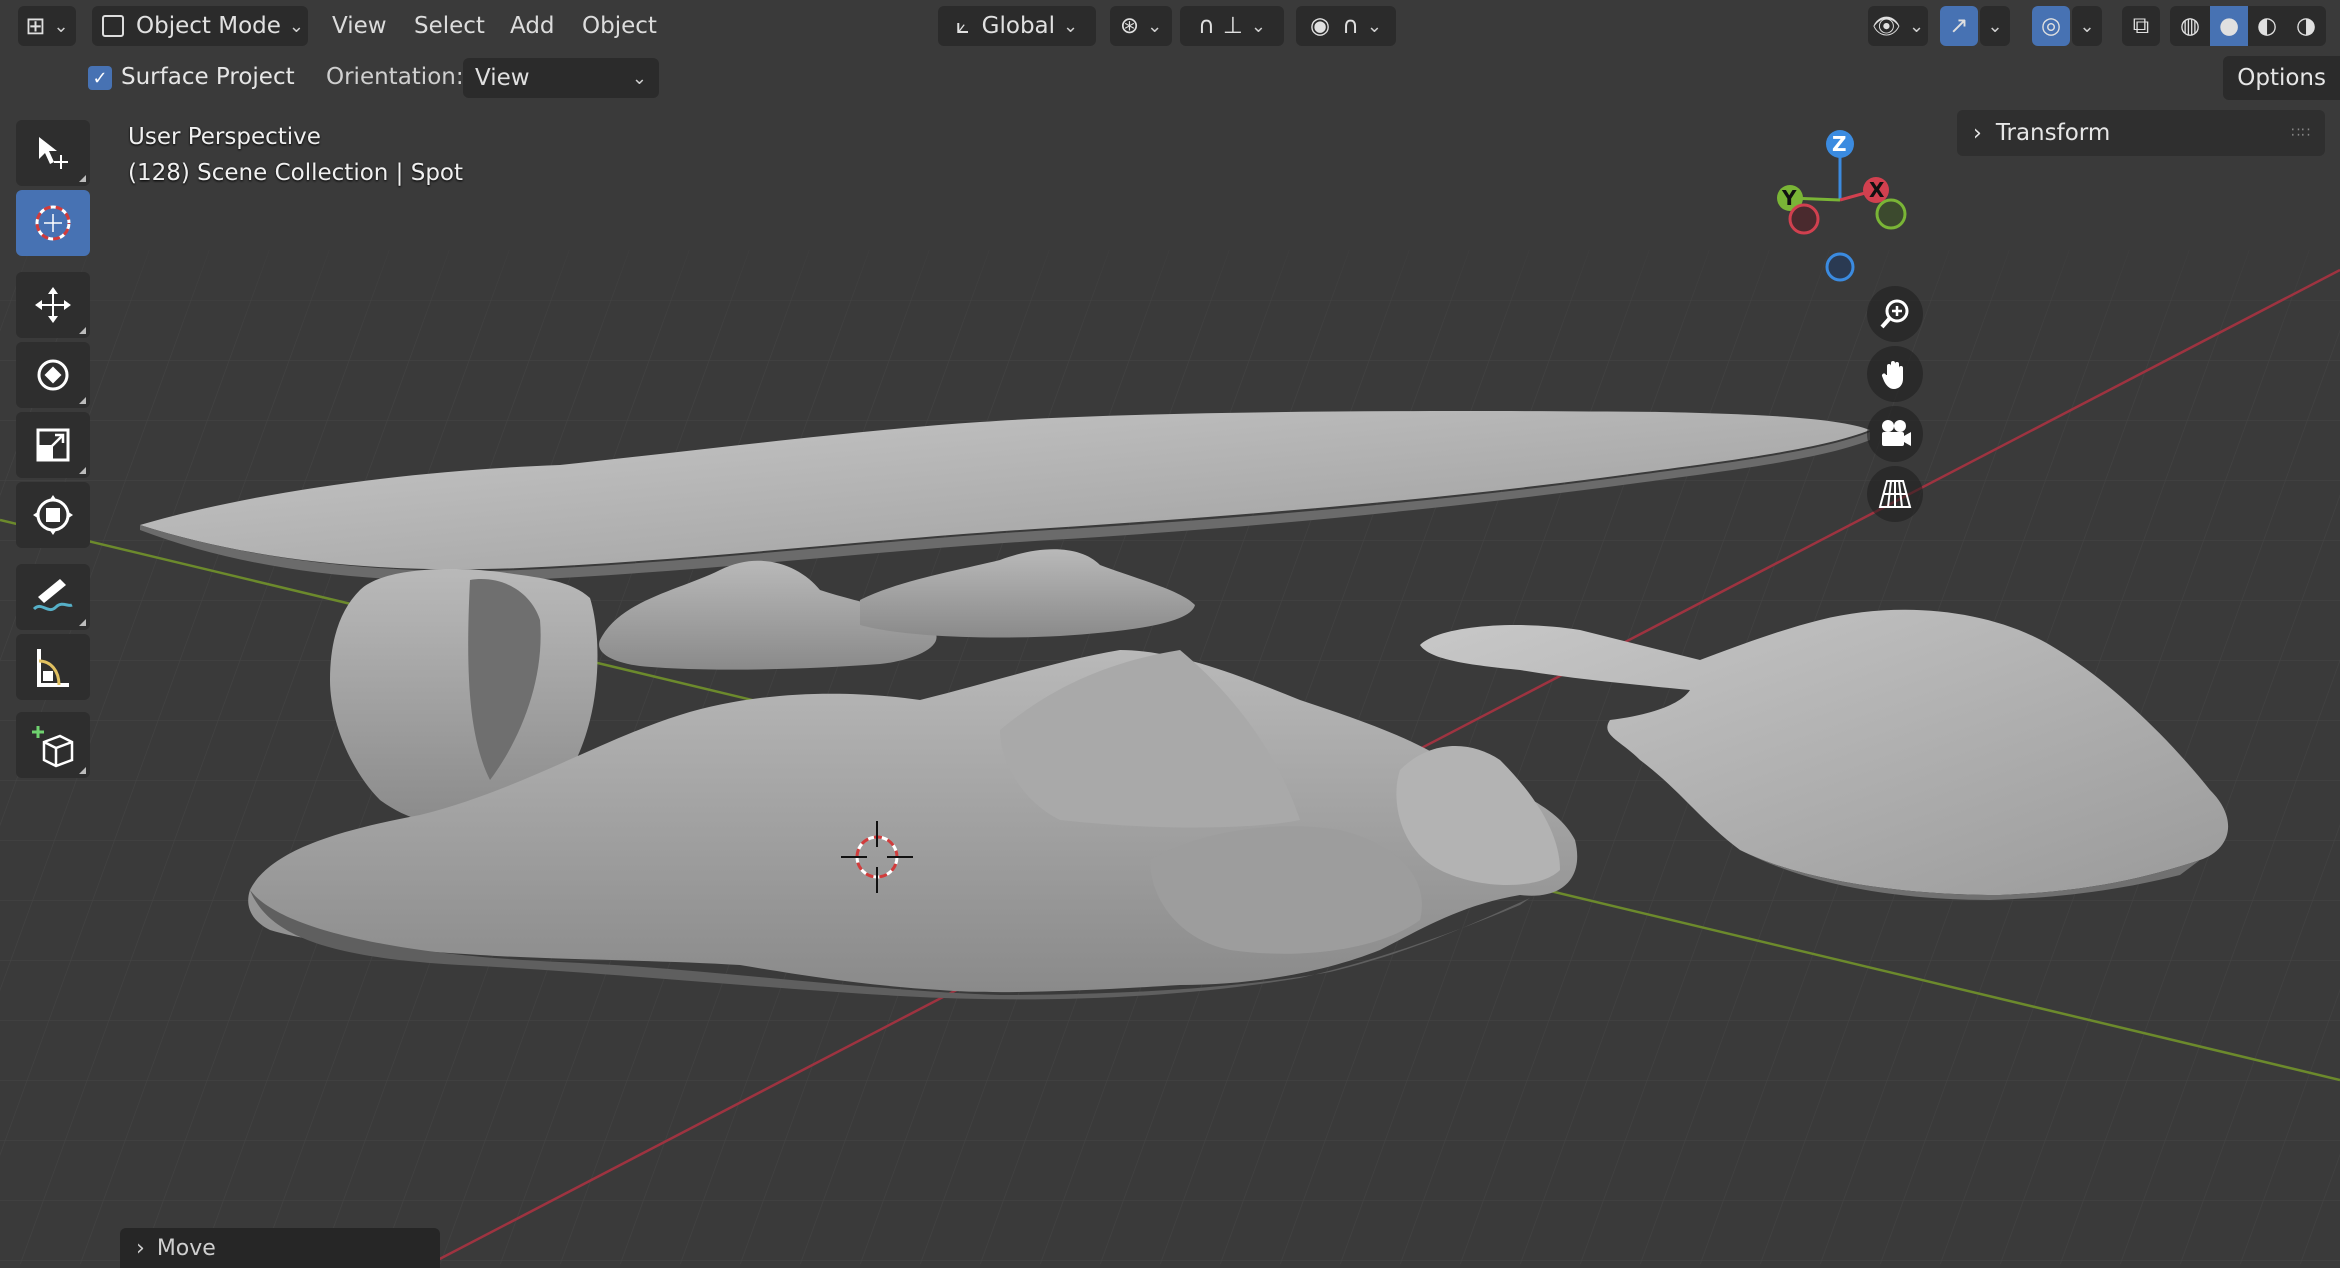 Image resolution: width=2340 pixels, height=1268 pixels. I want to click on camera-icon, so click(1896, 433).